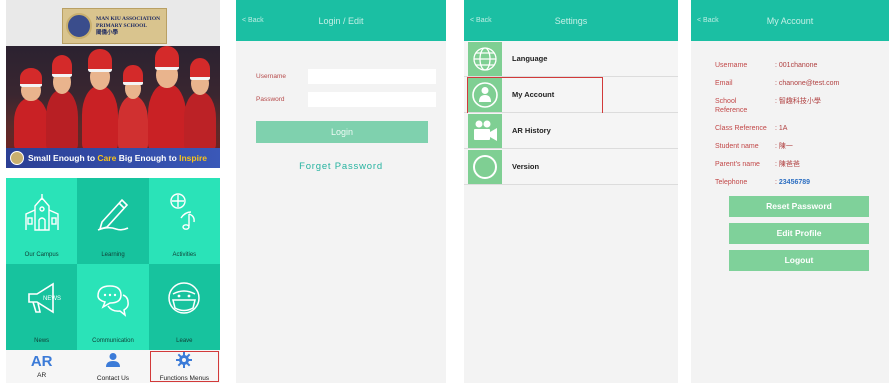  I want to click on settings-item-my-account: My Account, so click(571, 96).